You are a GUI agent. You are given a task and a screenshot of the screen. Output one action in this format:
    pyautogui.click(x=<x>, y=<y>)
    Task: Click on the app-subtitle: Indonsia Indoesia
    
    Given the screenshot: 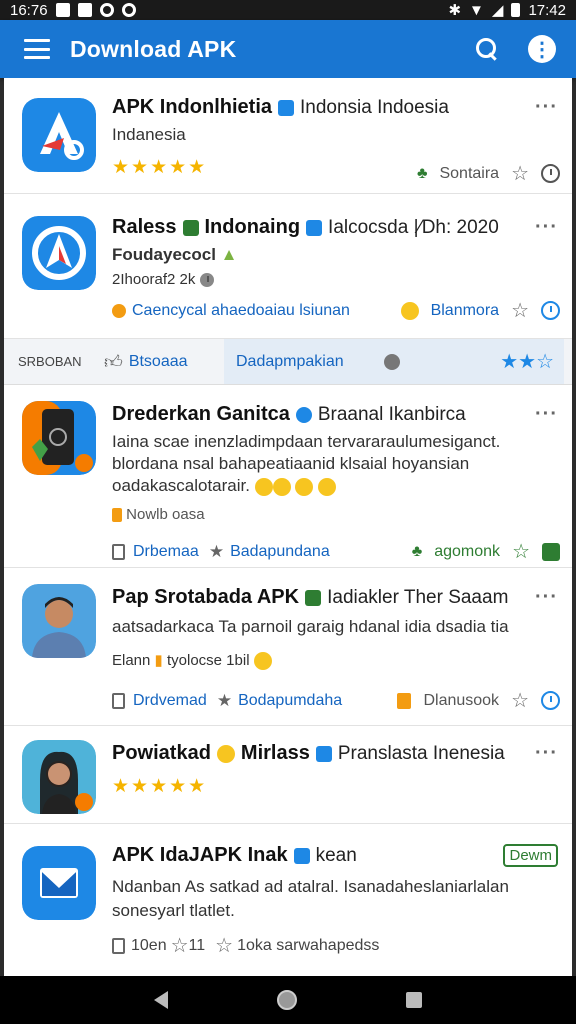 What is the action you would take?
    pyautogui.click(x=374, y=107)
    